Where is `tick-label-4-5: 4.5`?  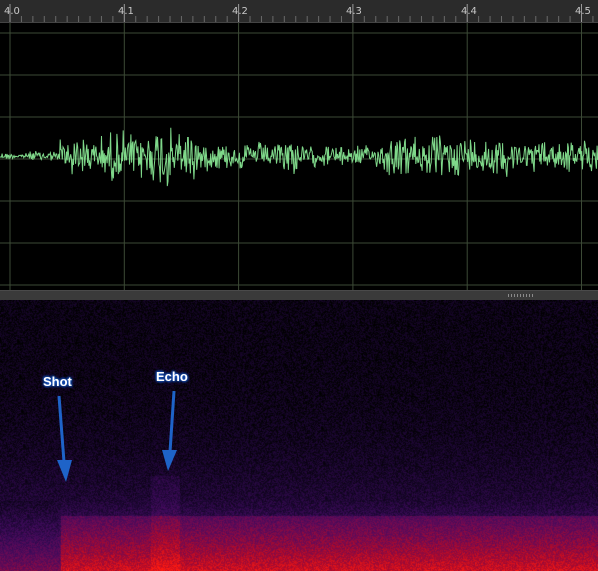 tick-label-4-5: 4.5 is located at coordinates (583, 11).